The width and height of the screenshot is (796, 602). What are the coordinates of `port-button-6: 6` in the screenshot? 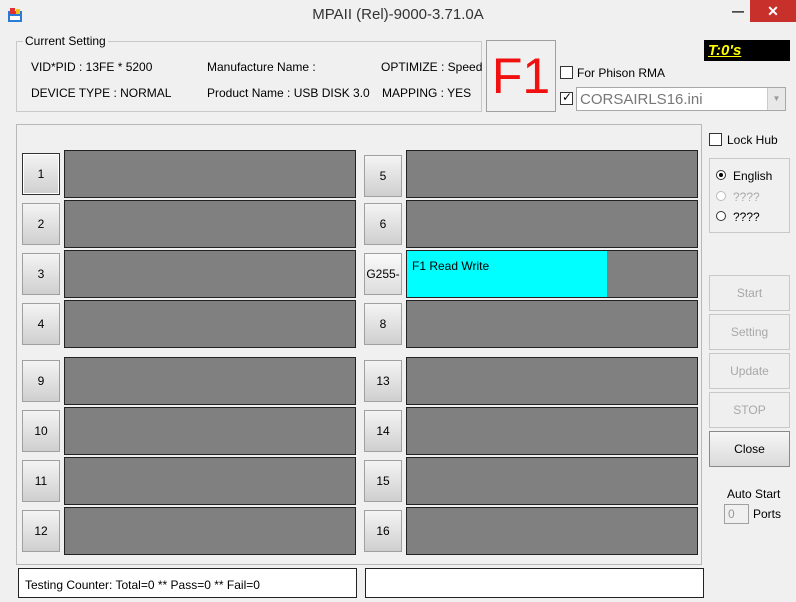 It's located at (383, 224).